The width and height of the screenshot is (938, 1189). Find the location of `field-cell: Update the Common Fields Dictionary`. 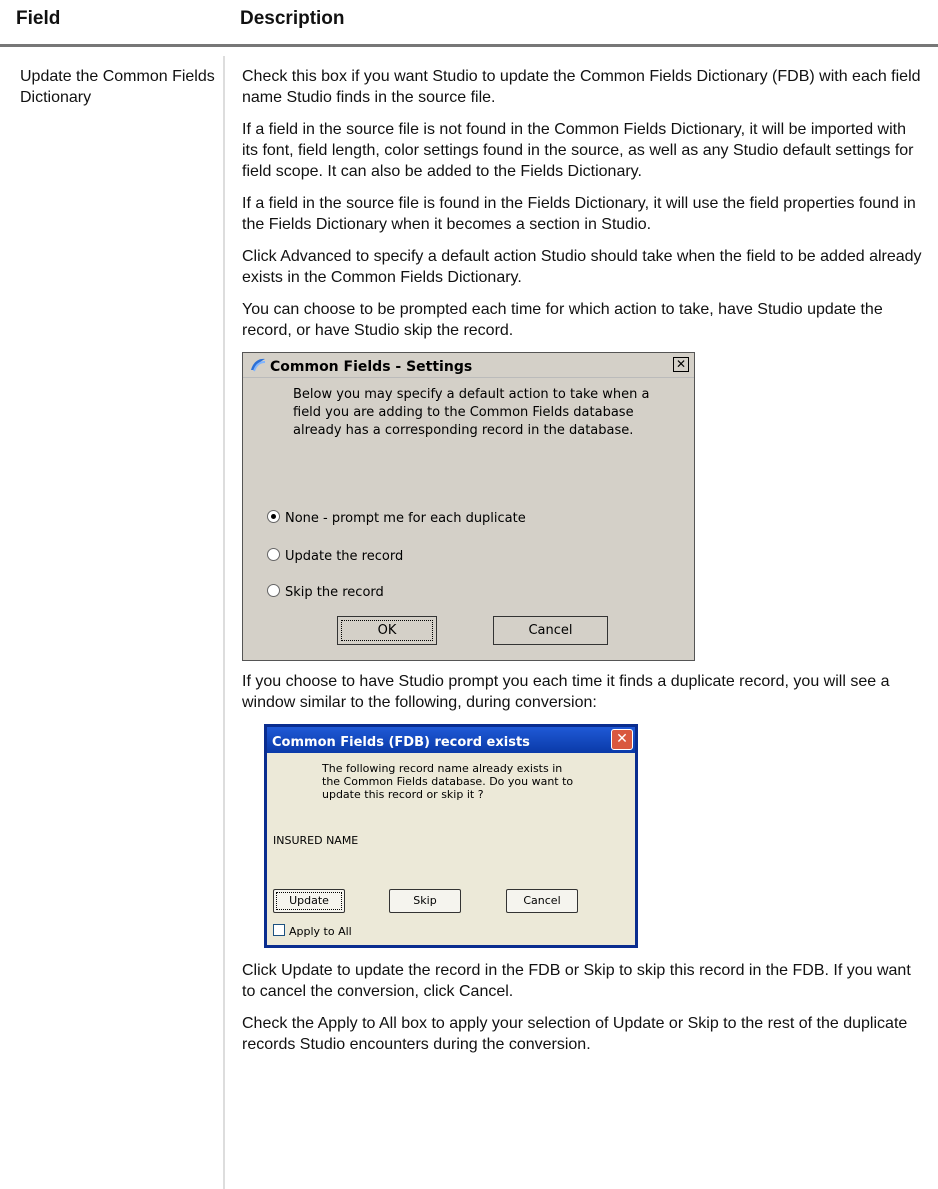

field-cell: Update the Common Fields Dictionary is located at coordinates (117, 87).